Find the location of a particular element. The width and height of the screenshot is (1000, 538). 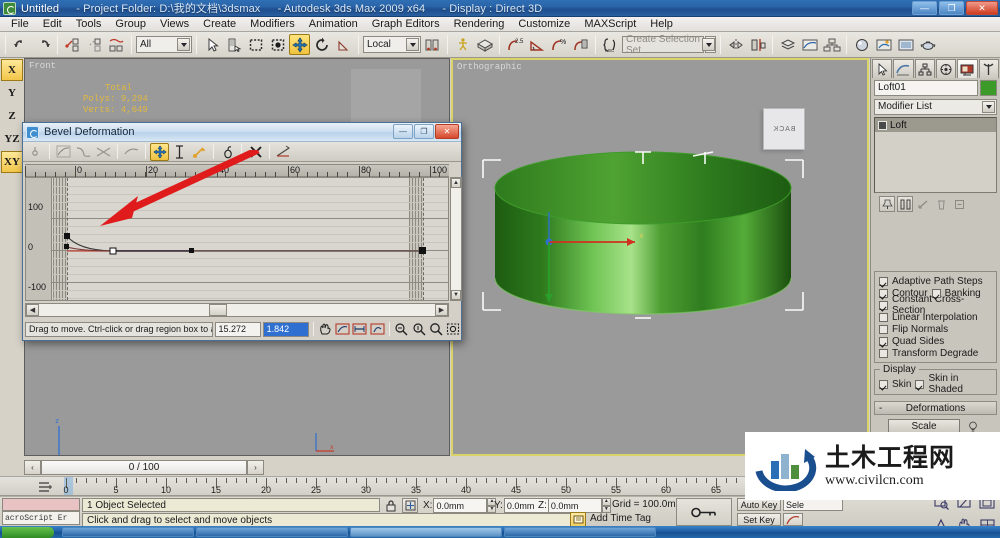

render-setup-button is located at coordinates (883, 44).